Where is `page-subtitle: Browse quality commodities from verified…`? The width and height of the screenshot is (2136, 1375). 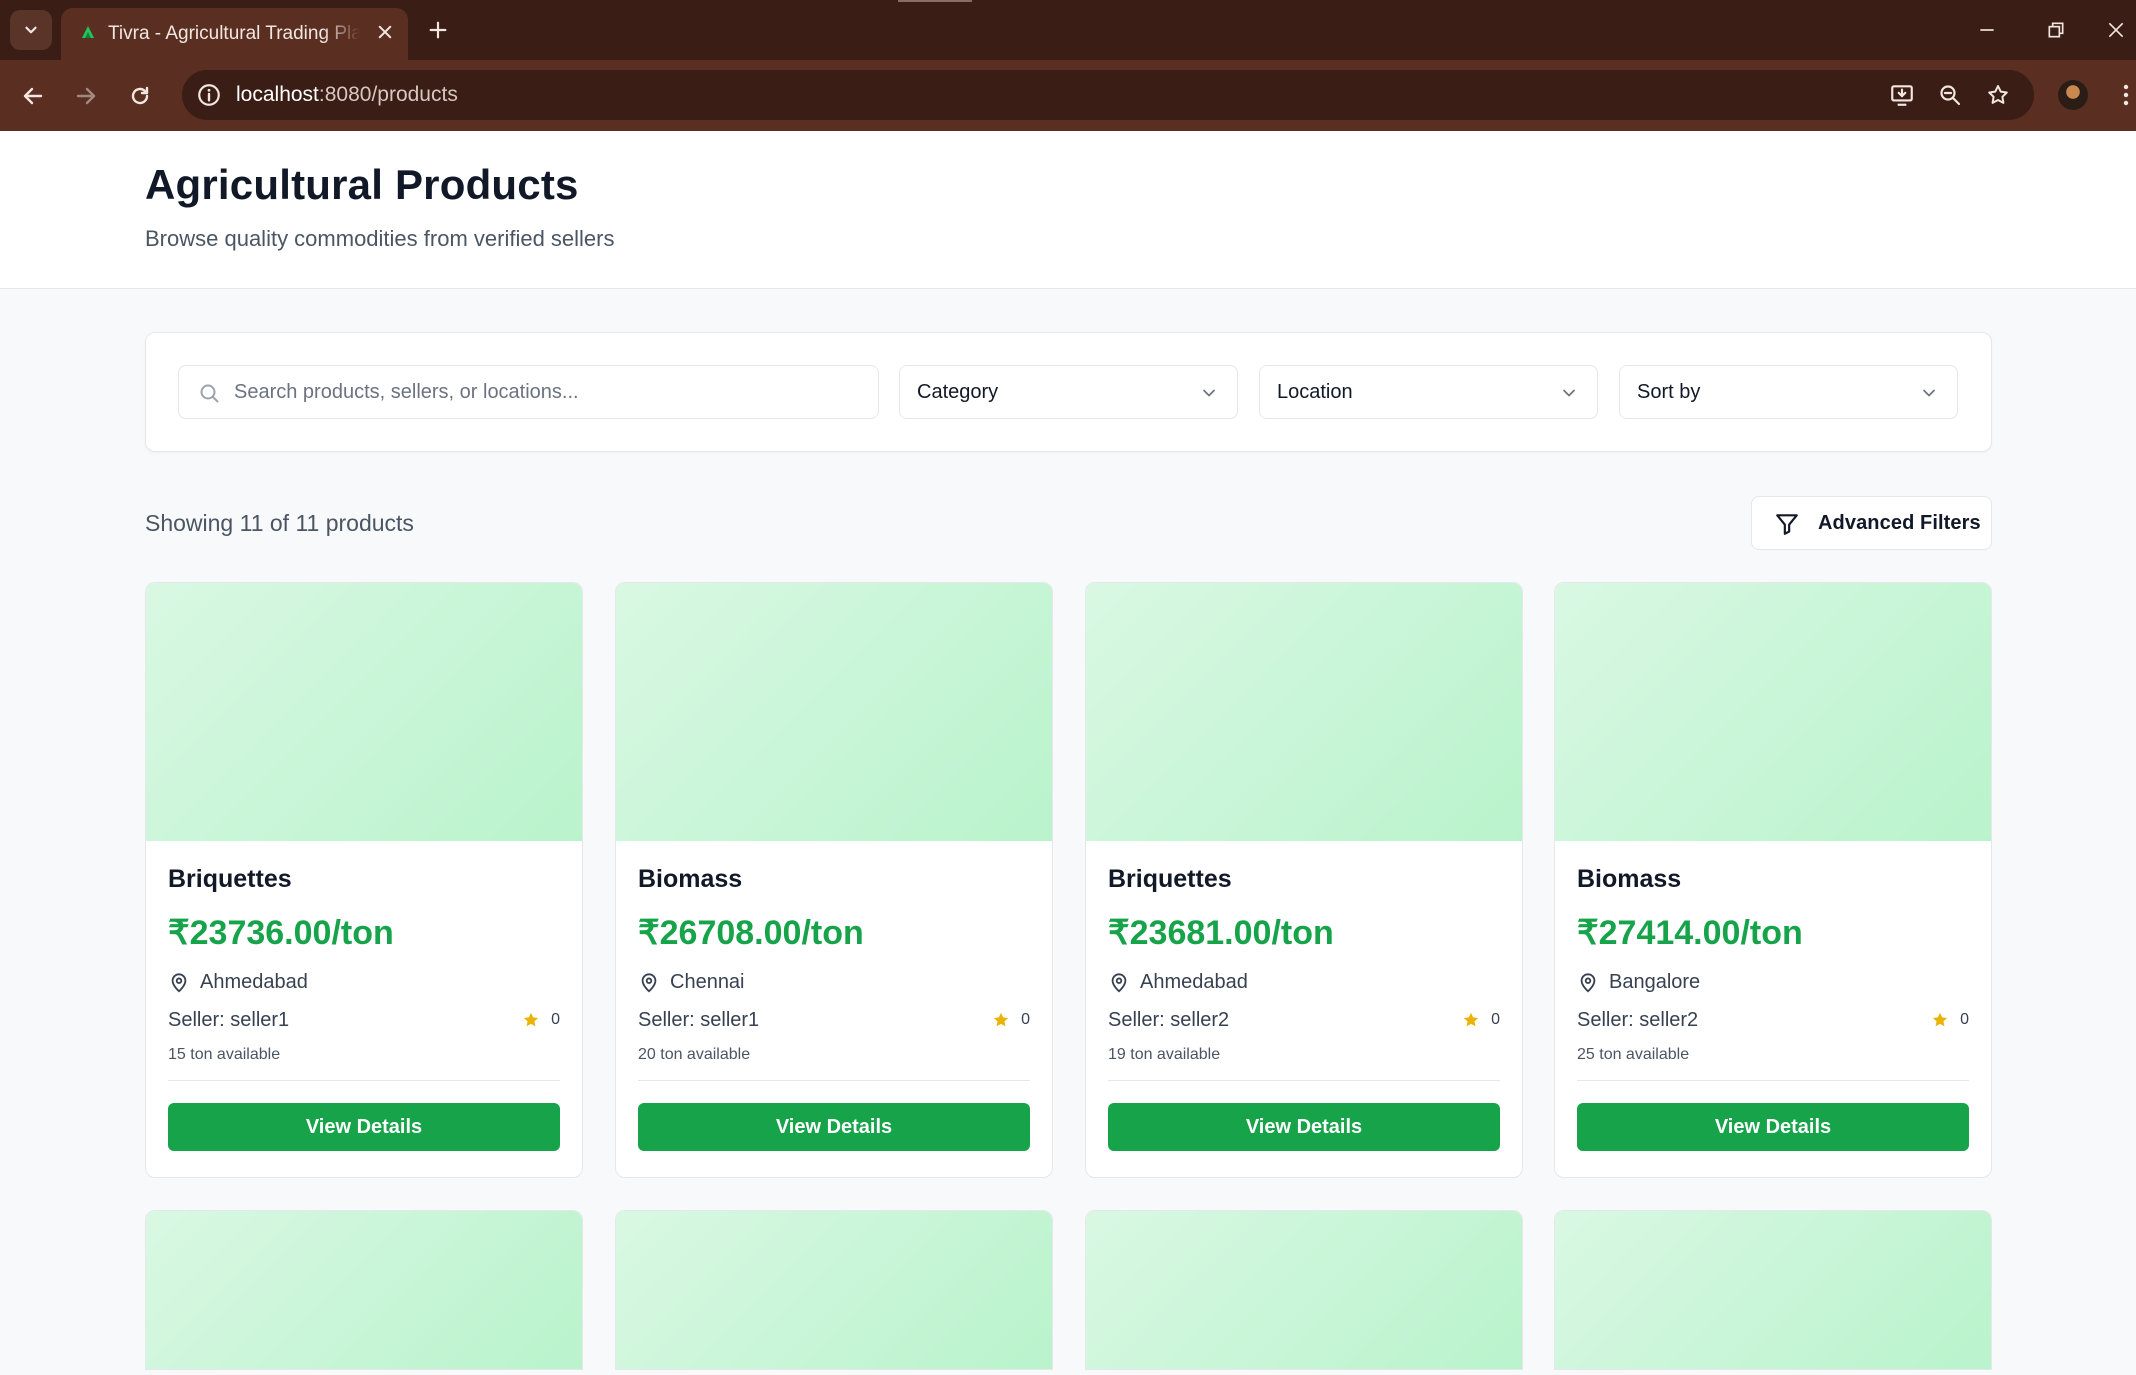
page-subtitle: Browse quality commodities from verified… is located at coordinates (380, 238).